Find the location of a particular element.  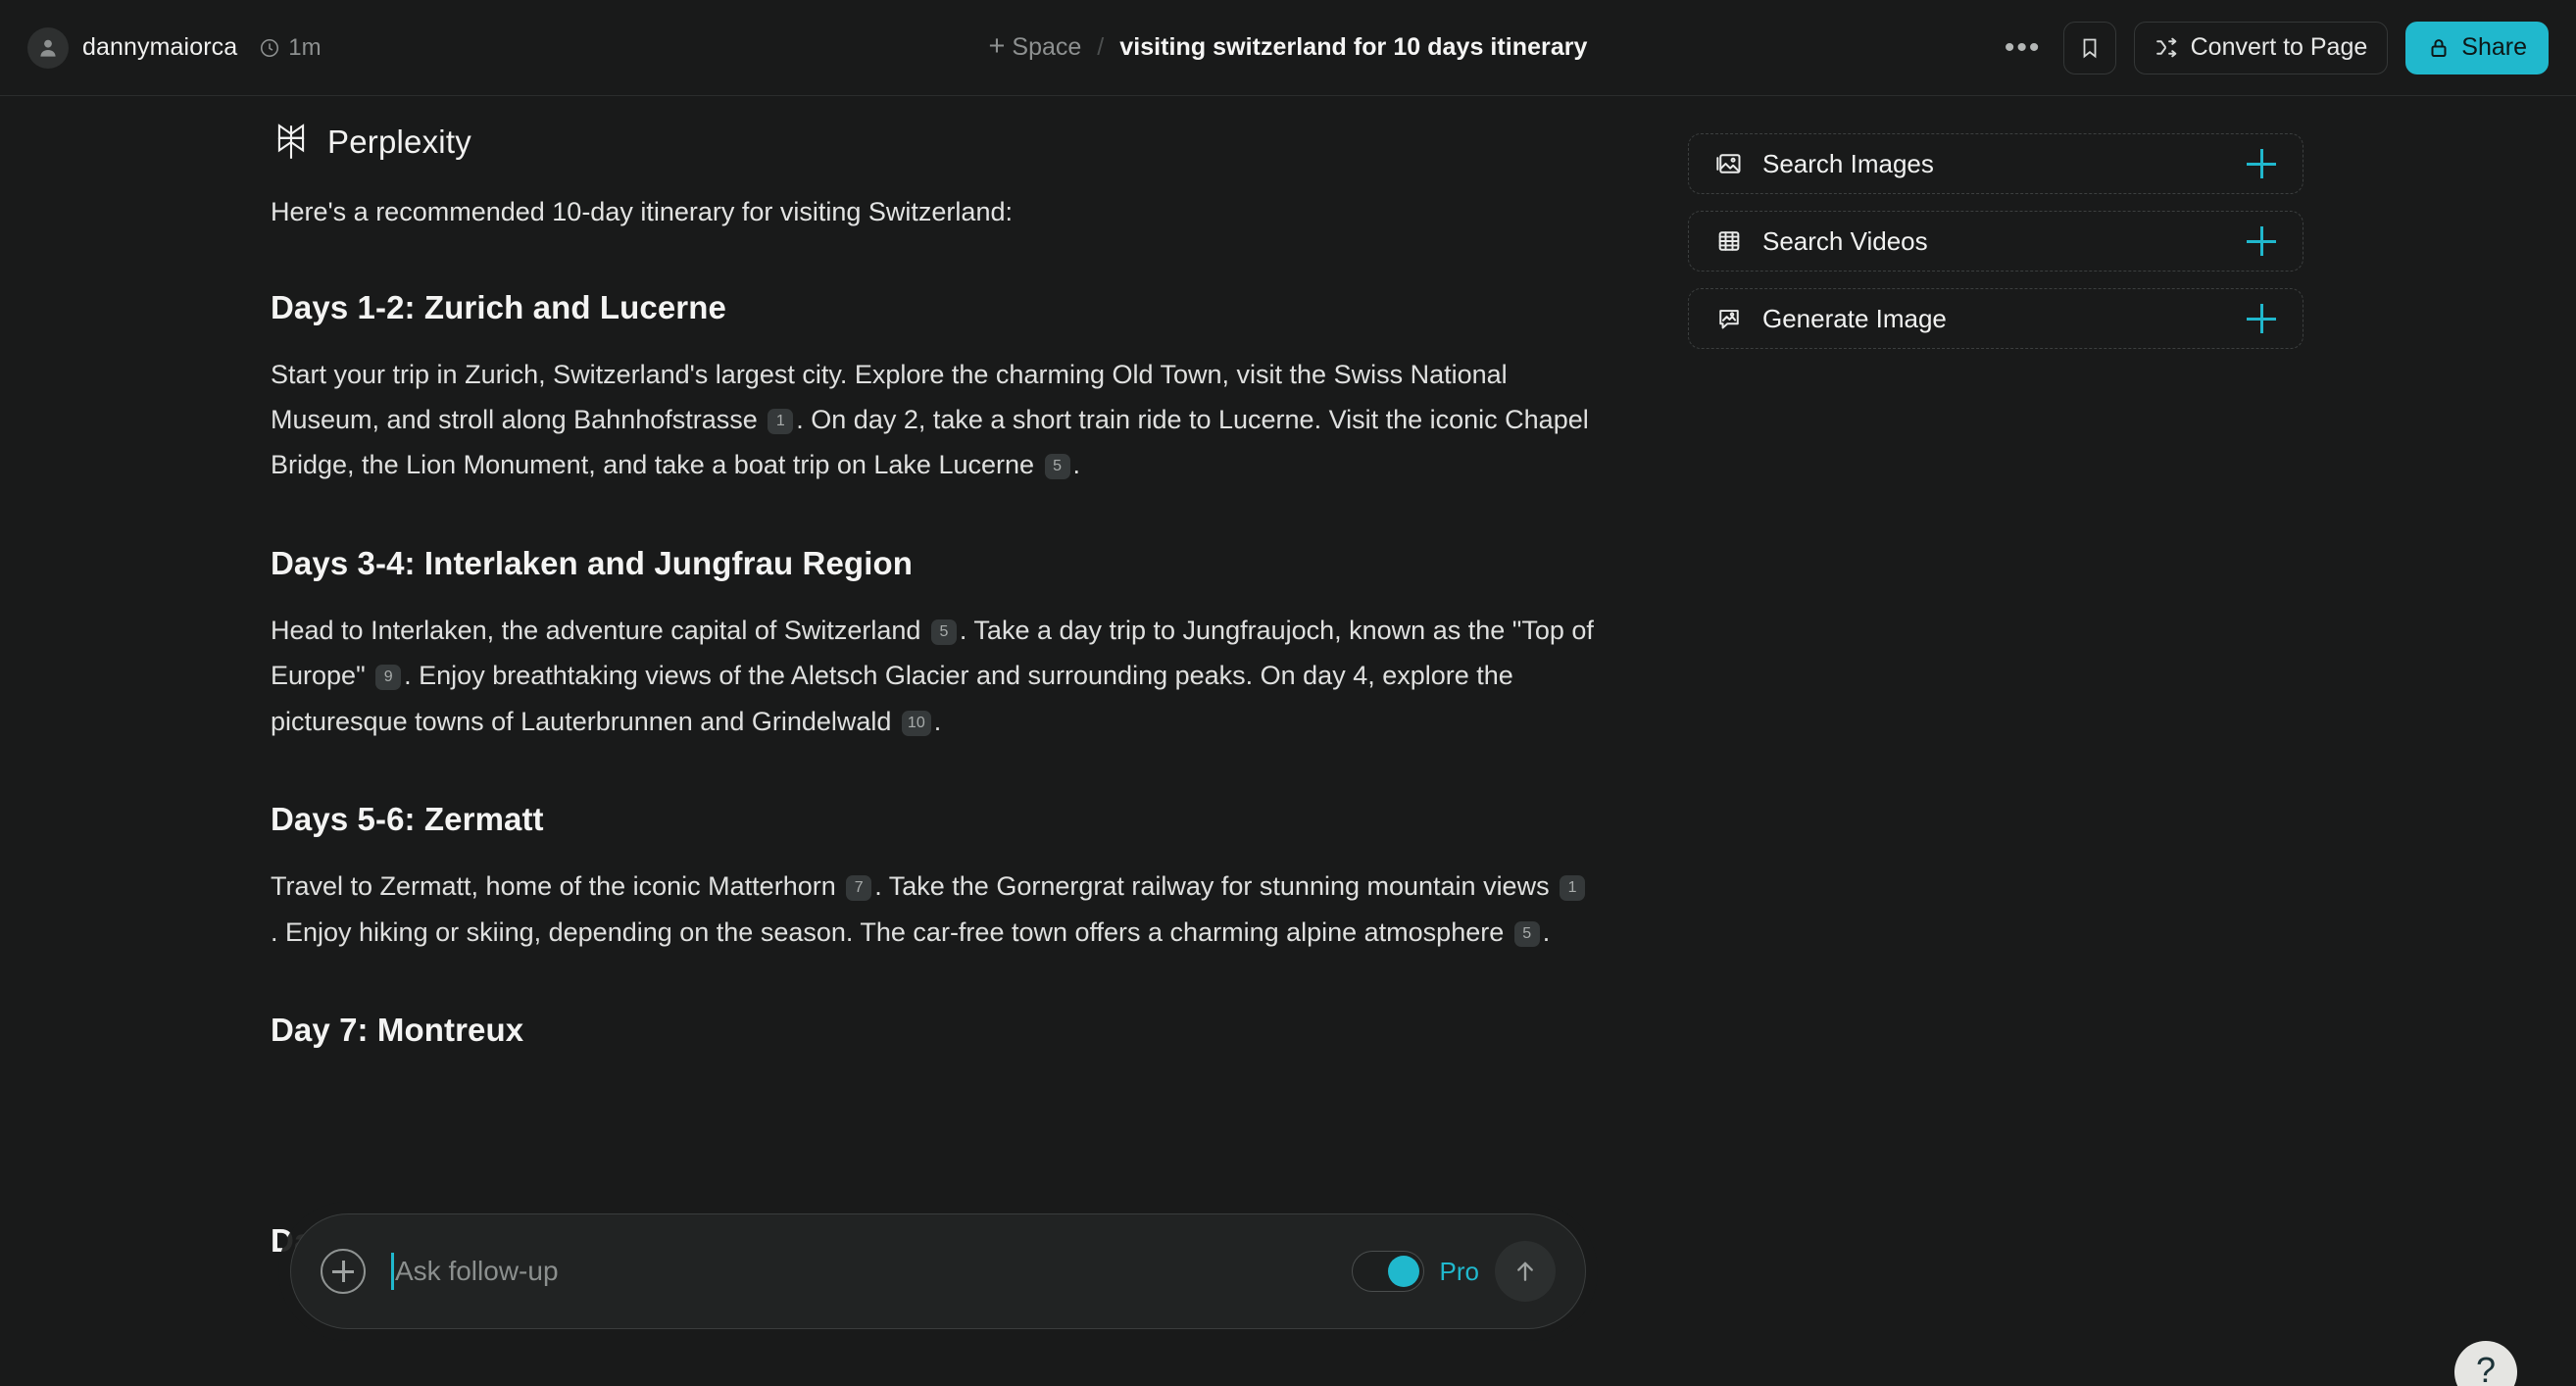

header-user-block: dannymaiorca 1m is located at coordinates (174, 47).